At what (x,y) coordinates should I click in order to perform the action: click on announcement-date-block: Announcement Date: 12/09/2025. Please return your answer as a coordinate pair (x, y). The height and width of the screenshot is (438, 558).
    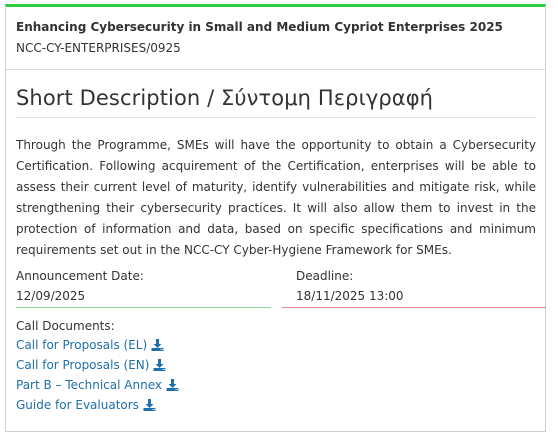
    Looking at the image, I should click on (143, 288).